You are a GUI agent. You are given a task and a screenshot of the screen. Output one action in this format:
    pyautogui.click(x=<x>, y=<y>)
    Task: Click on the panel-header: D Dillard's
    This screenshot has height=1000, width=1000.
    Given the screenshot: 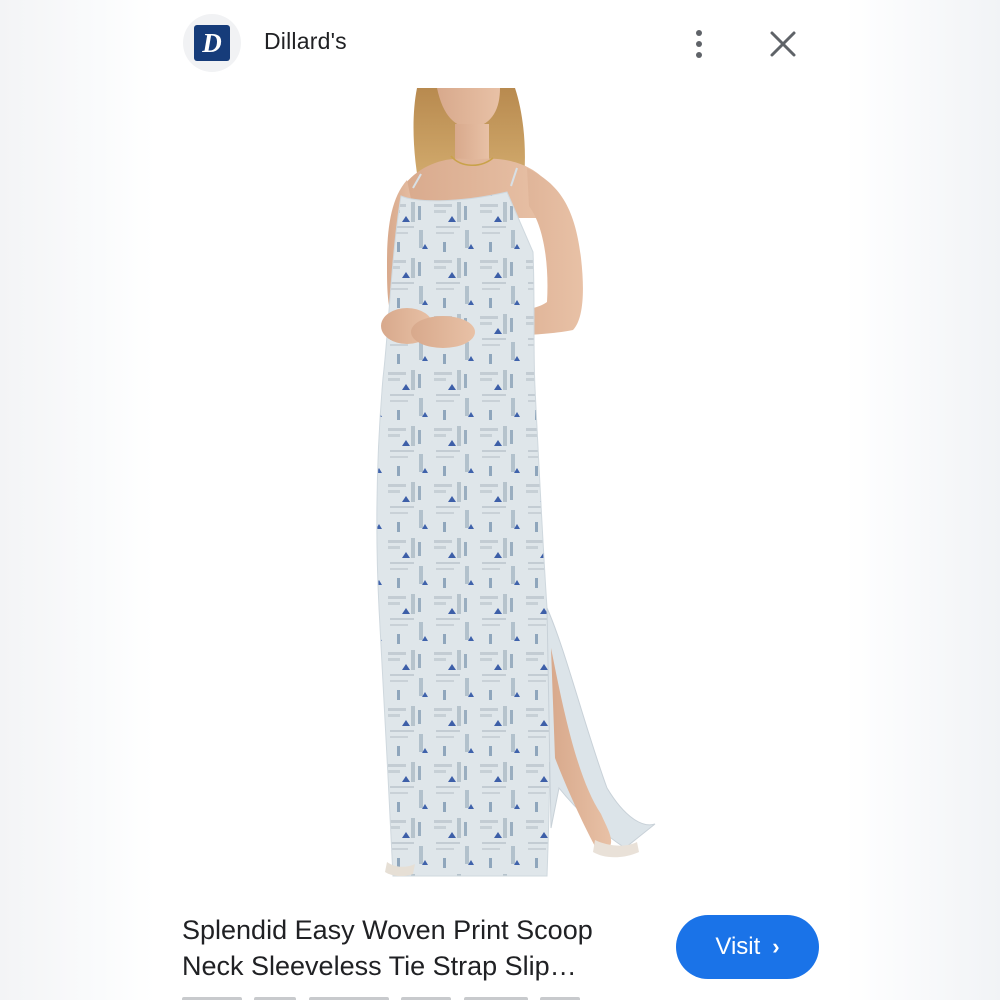 What is the action you would take?
    pyautogui.click(x=500, y=44)
    